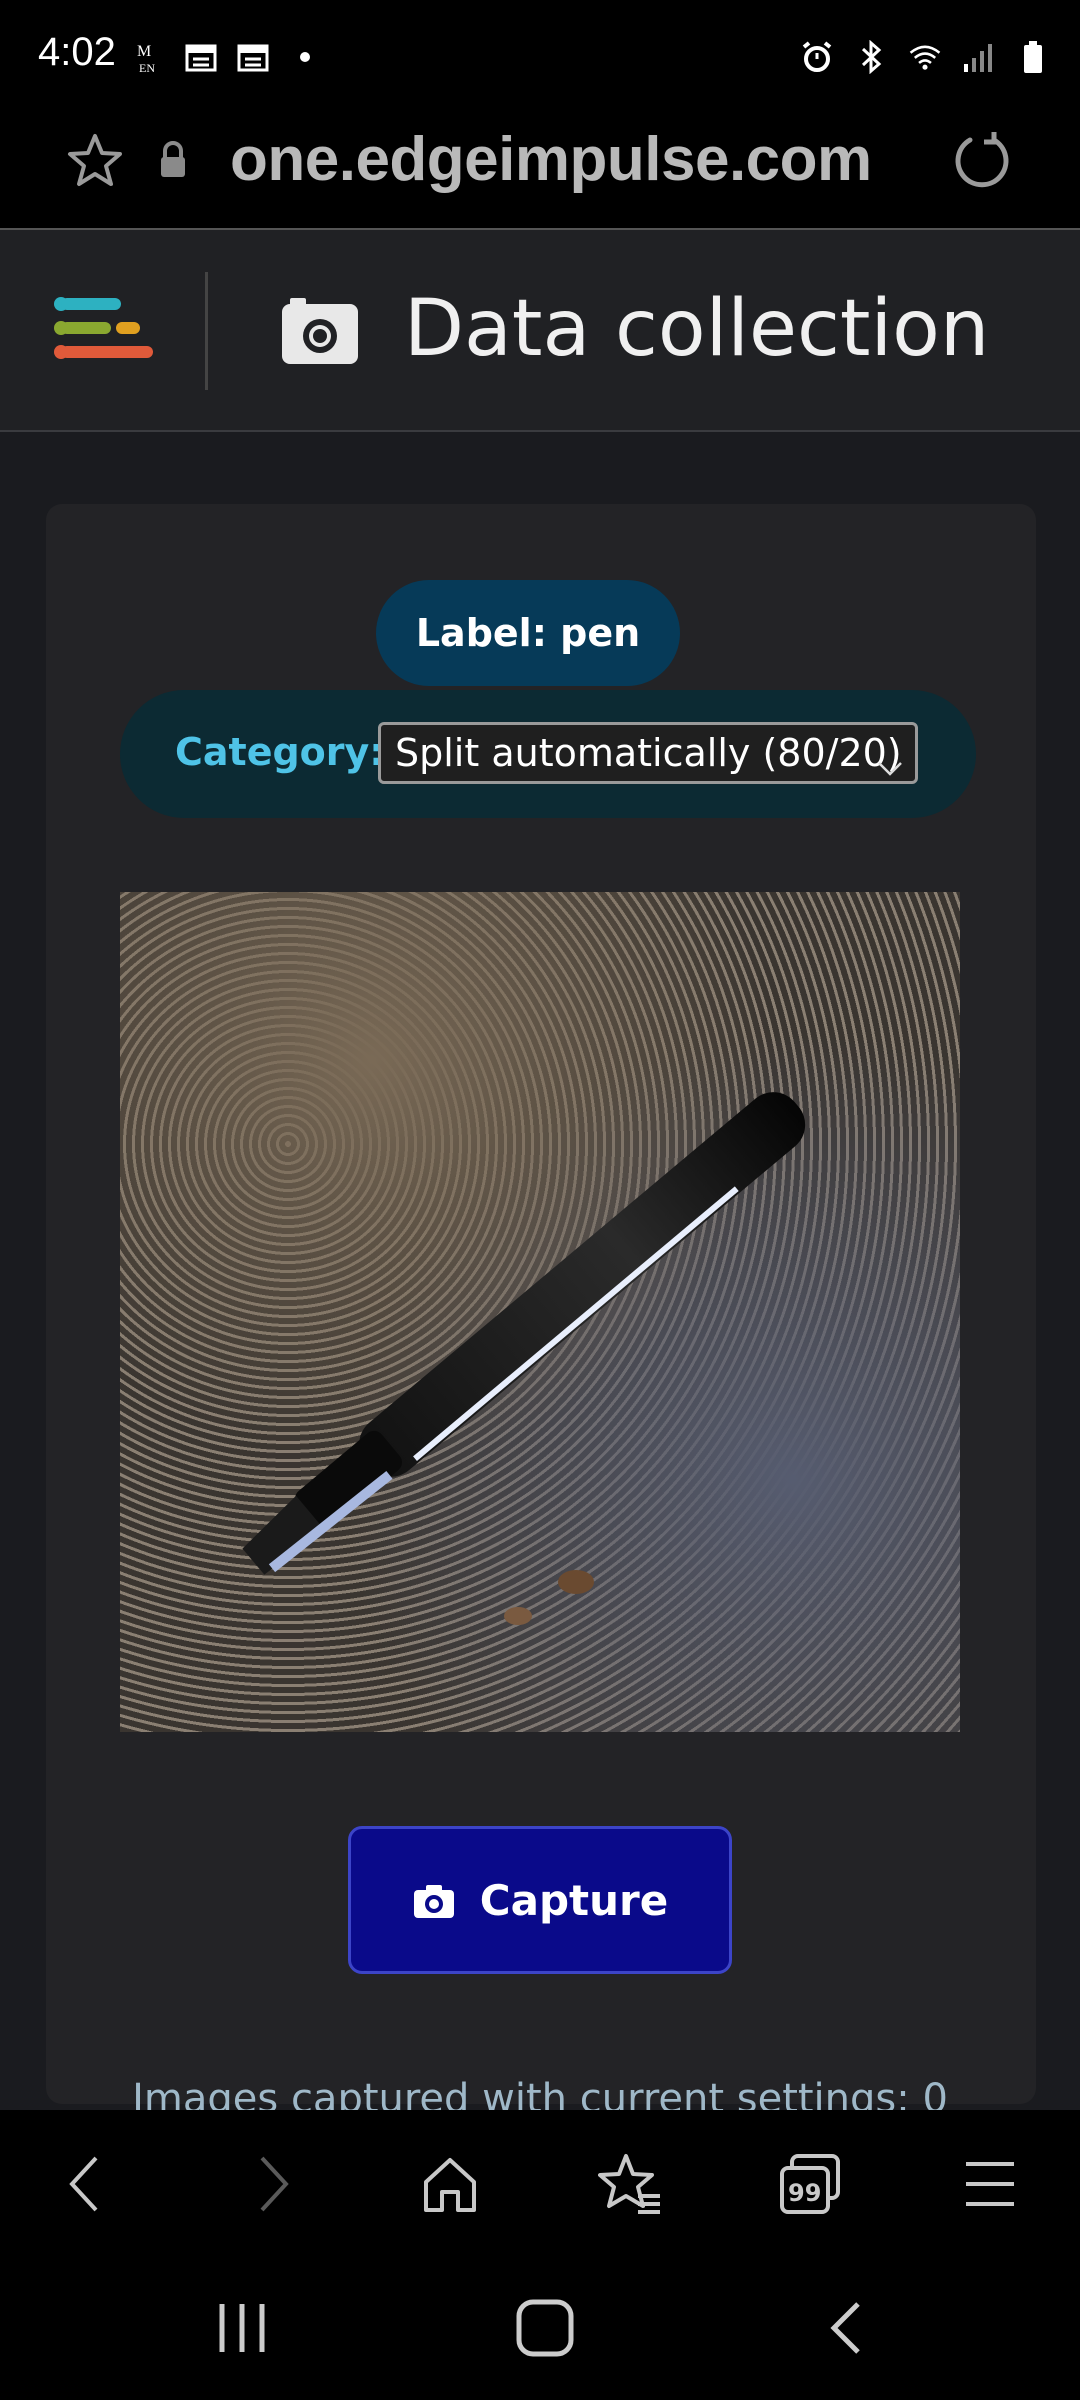 The image size is (1080, 2400). What do you see at coordinates (242, 2328) in the screenshot?
I see `recent-apps-icon` at bounding box center [242, 2328].